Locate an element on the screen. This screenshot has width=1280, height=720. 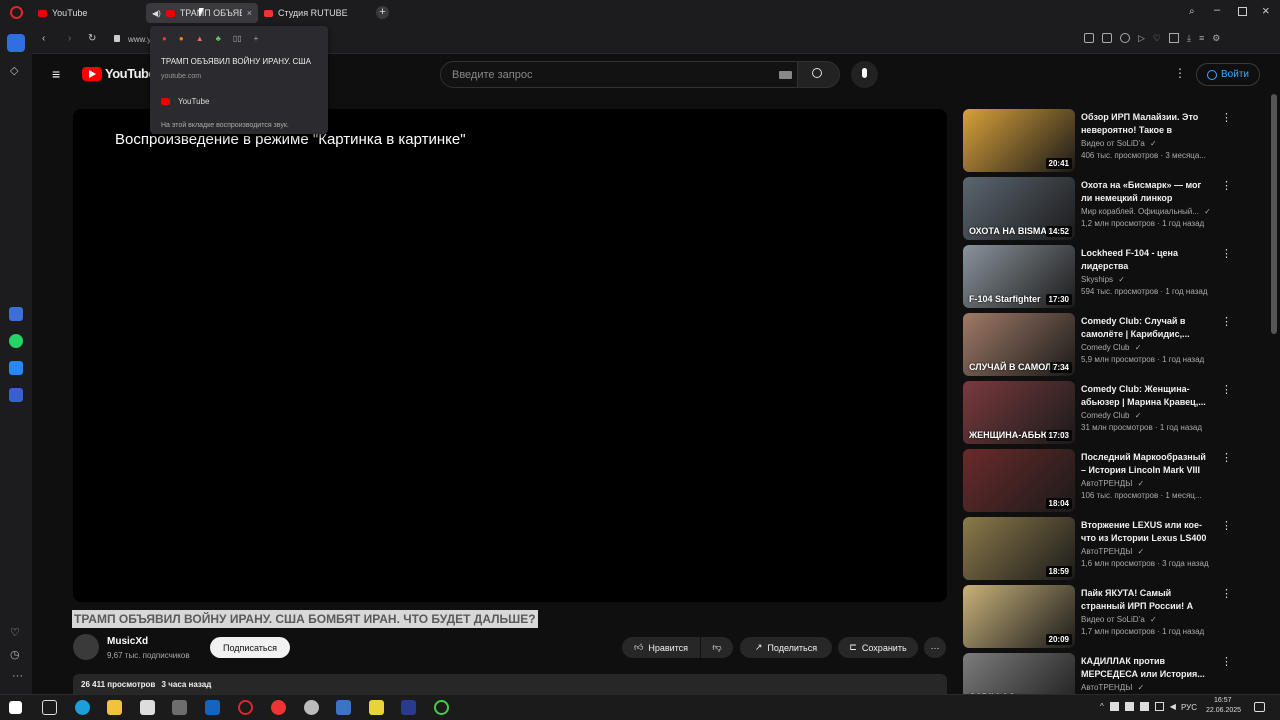
opera-taskbar-icon is located at coordinates (245, 707).